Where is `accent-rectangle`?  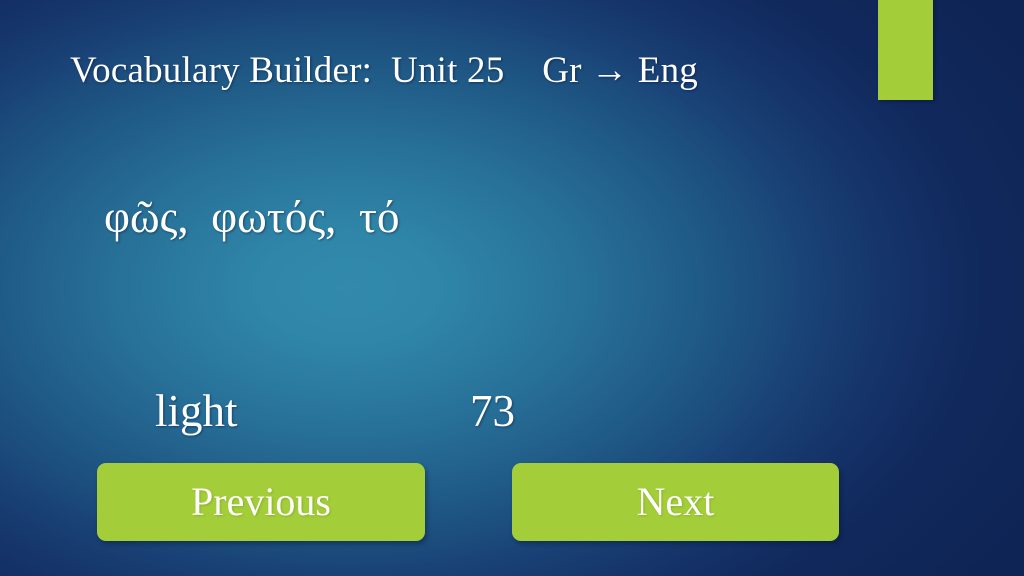 accent-rectangle is located at coordinates (905, 50).